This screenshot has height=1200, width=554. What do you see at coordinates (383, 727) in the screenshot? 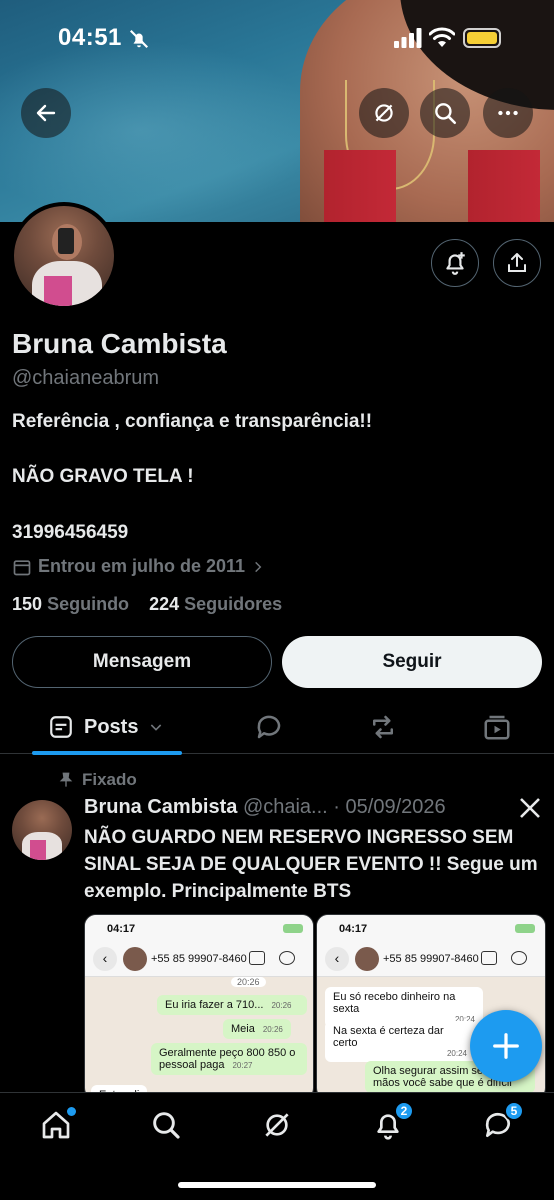
I see `tab-reposts` at bounding box center [383, 727].